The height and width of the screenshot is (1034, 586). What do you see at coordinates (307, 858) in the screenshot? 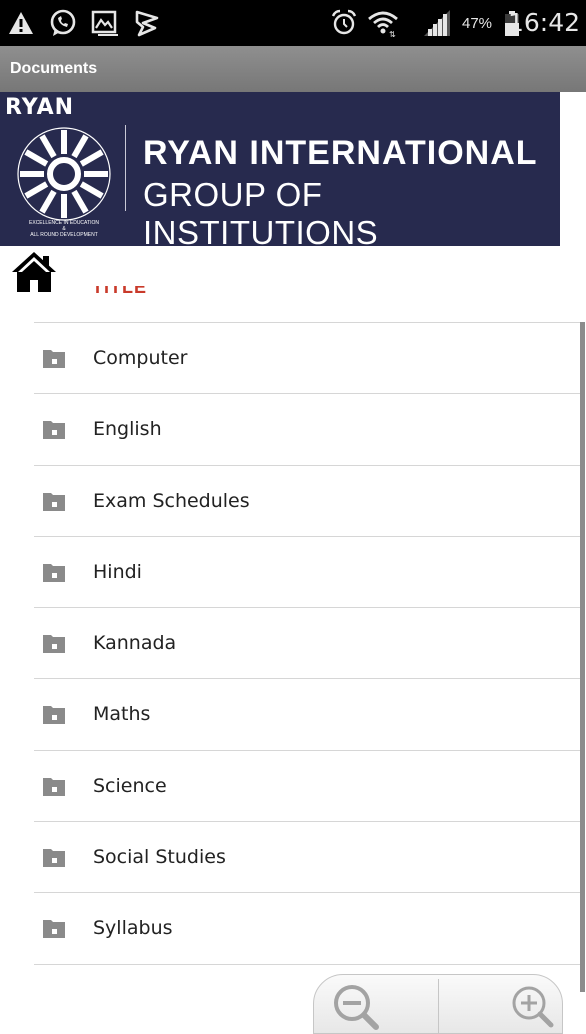
I see `list-item: Social Studies` at bounding box center [307, 858].